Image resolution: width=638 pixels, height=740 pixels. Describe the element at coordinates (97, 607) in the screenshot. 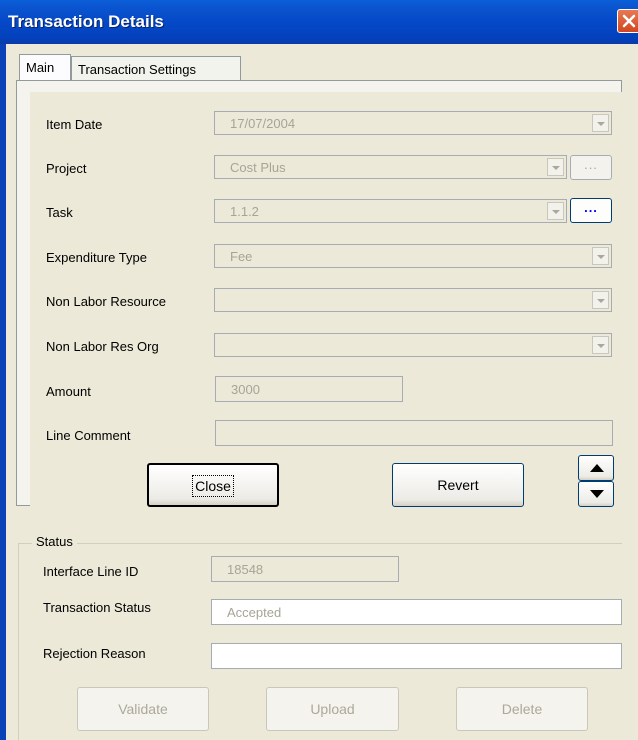

I see `transaction-status-label: Transaction Status` at that location.